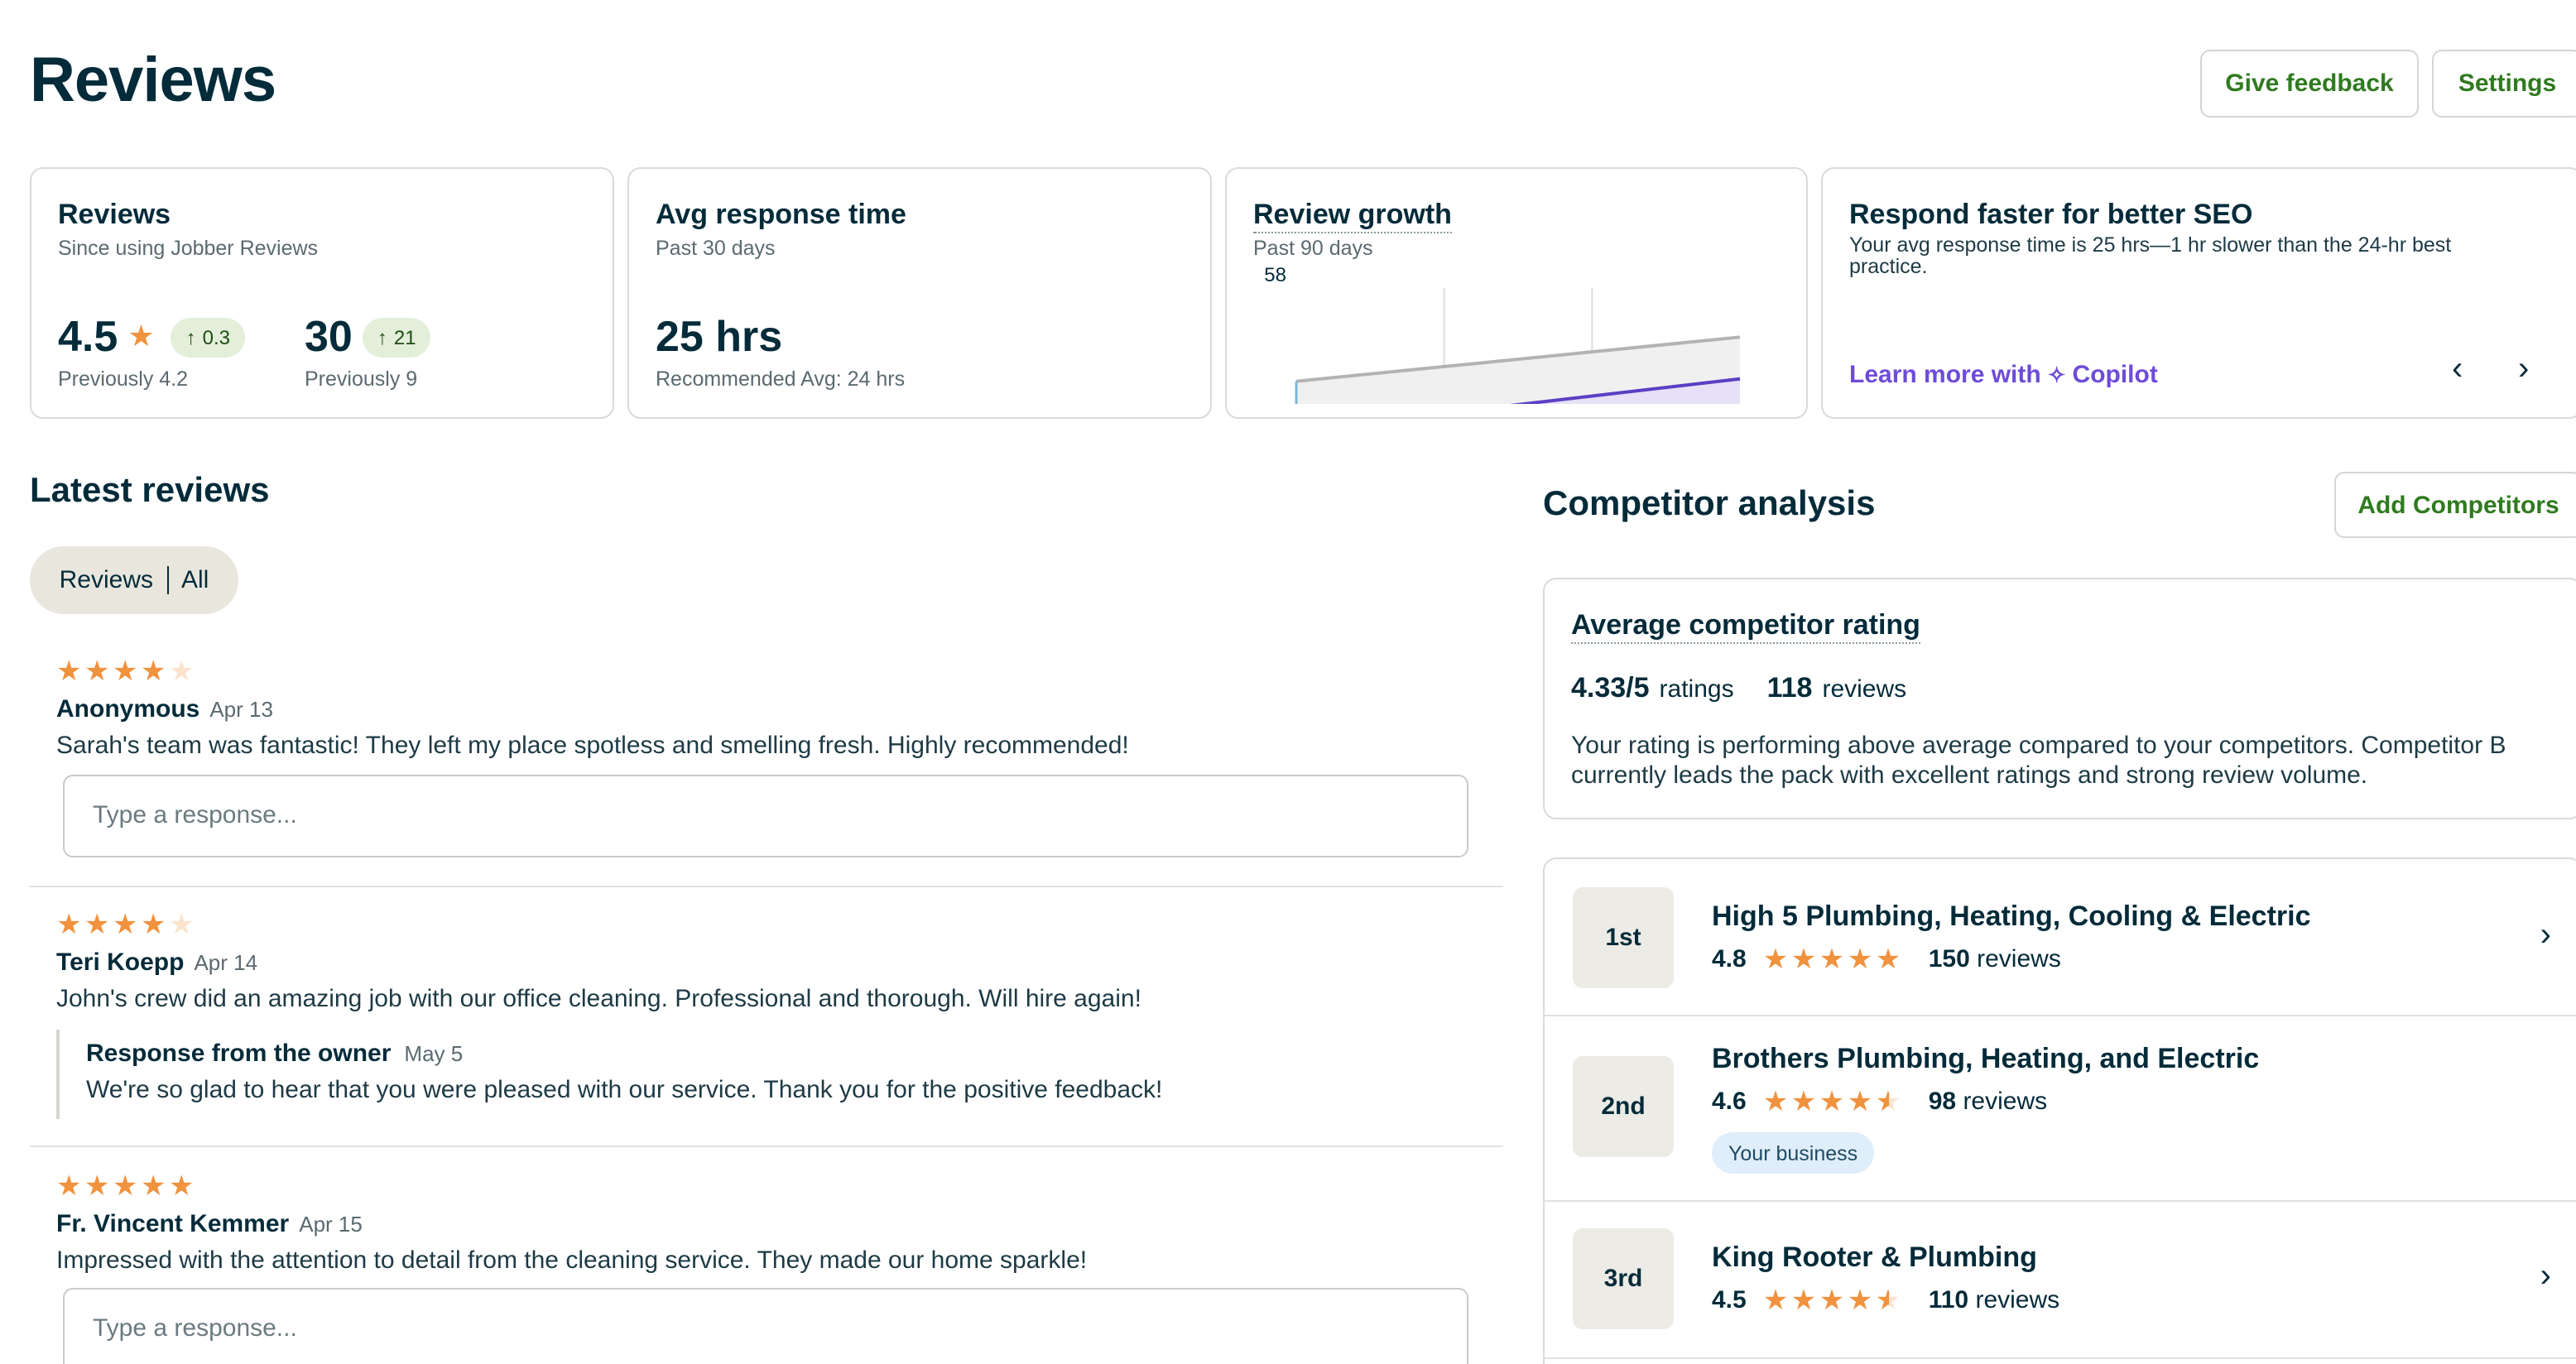 This screenshot has height=1364, width=2576. I want to click on response-time-value: 25 hrs, so click(719, 336).